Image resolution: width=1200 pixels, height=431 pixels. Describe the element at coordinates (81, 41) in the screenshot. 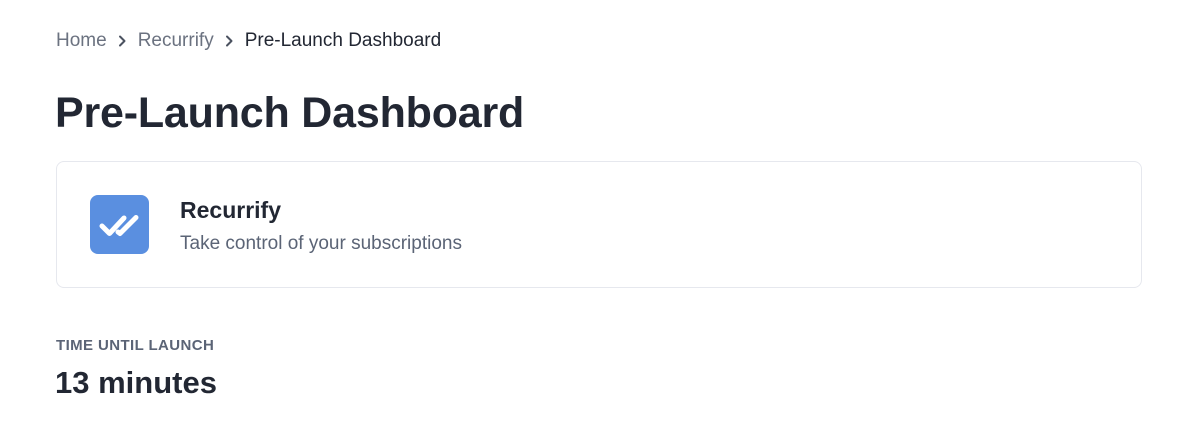

I see `breadcrumb-home-link: Home` at that location.